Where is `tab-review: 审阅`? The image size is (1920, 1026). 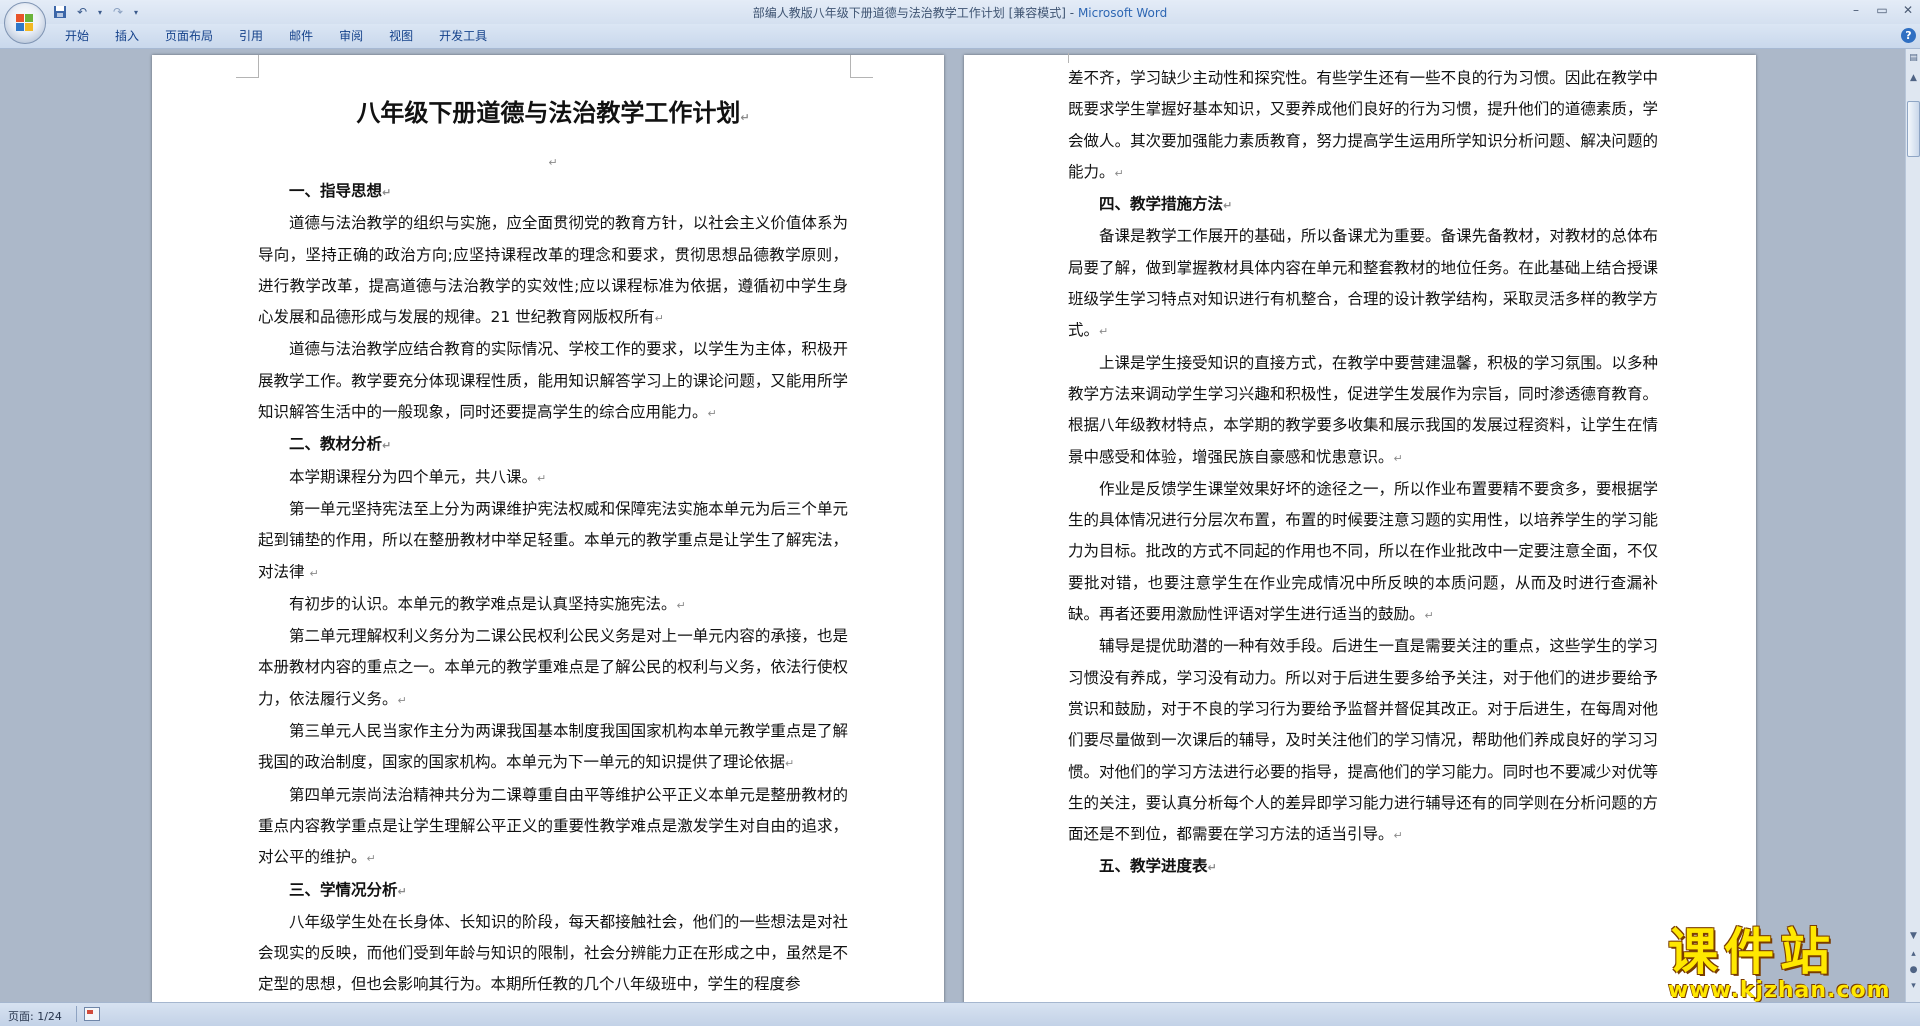
tab-review: 审阅 is located at coordinates (351, 36).